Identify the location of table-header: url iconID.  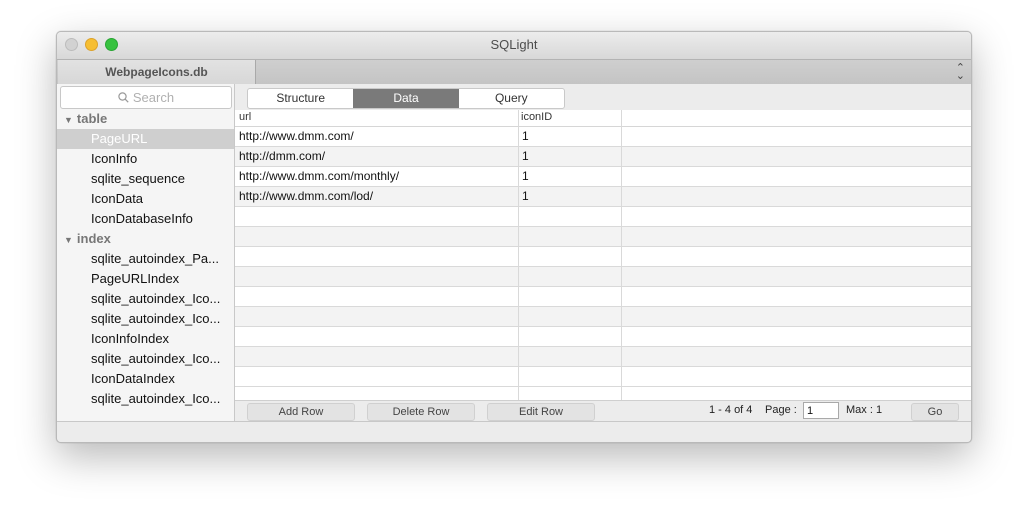
(603, 118).